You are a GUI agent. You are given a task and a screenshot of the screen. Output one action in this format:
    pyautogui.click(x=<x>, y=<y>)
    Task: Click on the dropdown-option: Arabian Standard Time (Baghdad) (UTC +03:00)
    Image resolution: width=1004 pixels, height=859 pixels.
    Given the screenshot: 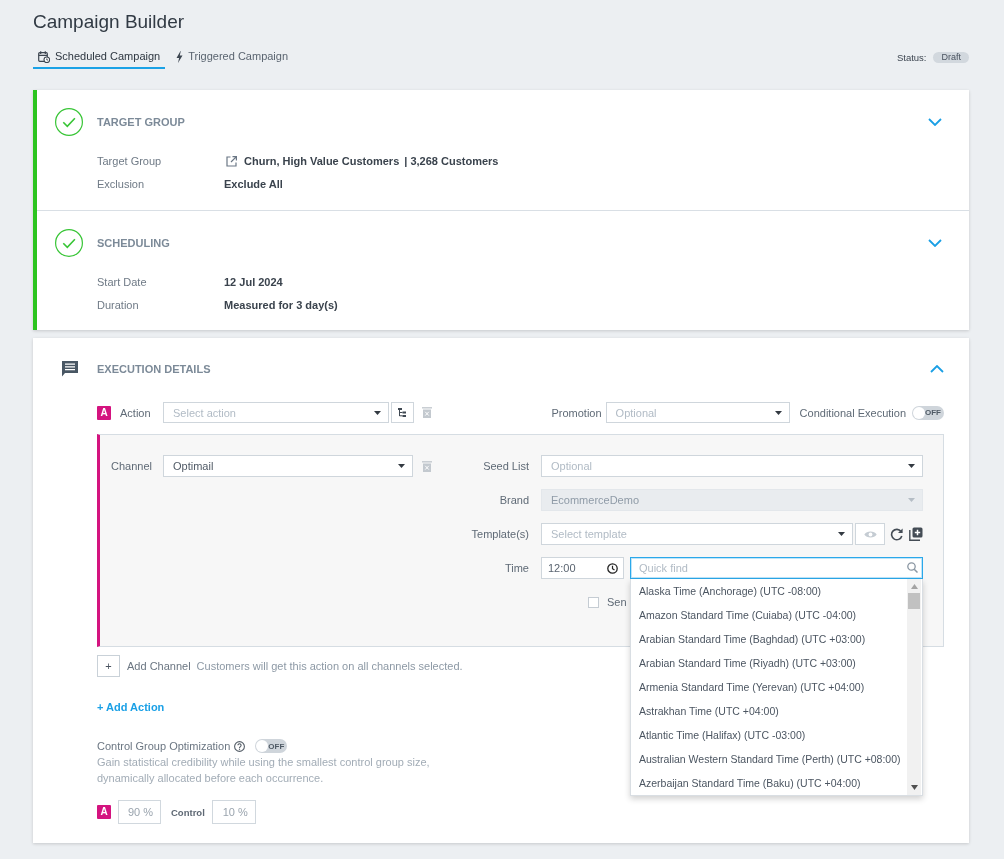 What is the action you would take?
    pyautogui.click(x=768, y=639)
    